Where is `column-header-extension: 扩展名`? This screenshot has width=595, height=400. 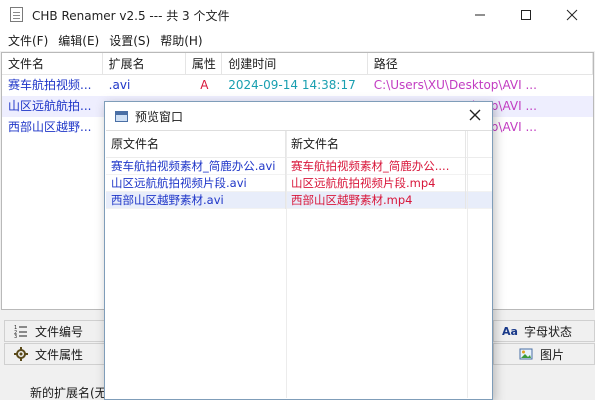 column-header-extension: 扩展名 is located at coordinates (145, 64).